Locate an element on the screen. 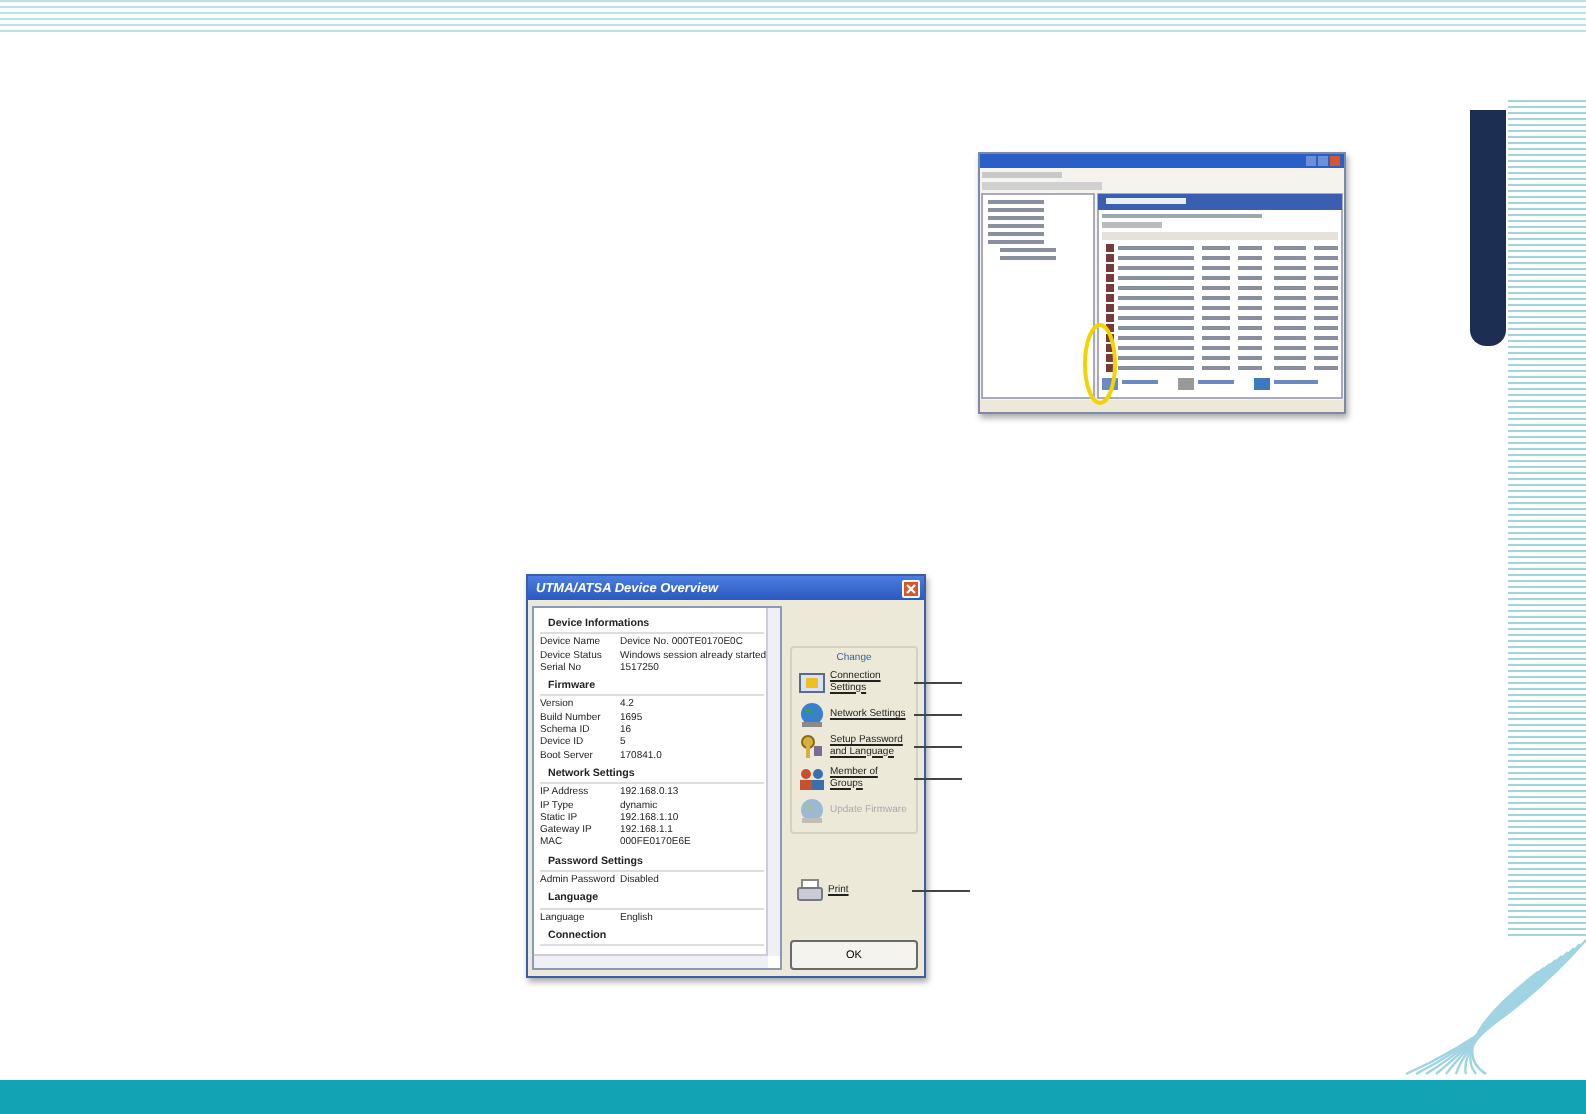  close-button is located at coordinates (911, 588).